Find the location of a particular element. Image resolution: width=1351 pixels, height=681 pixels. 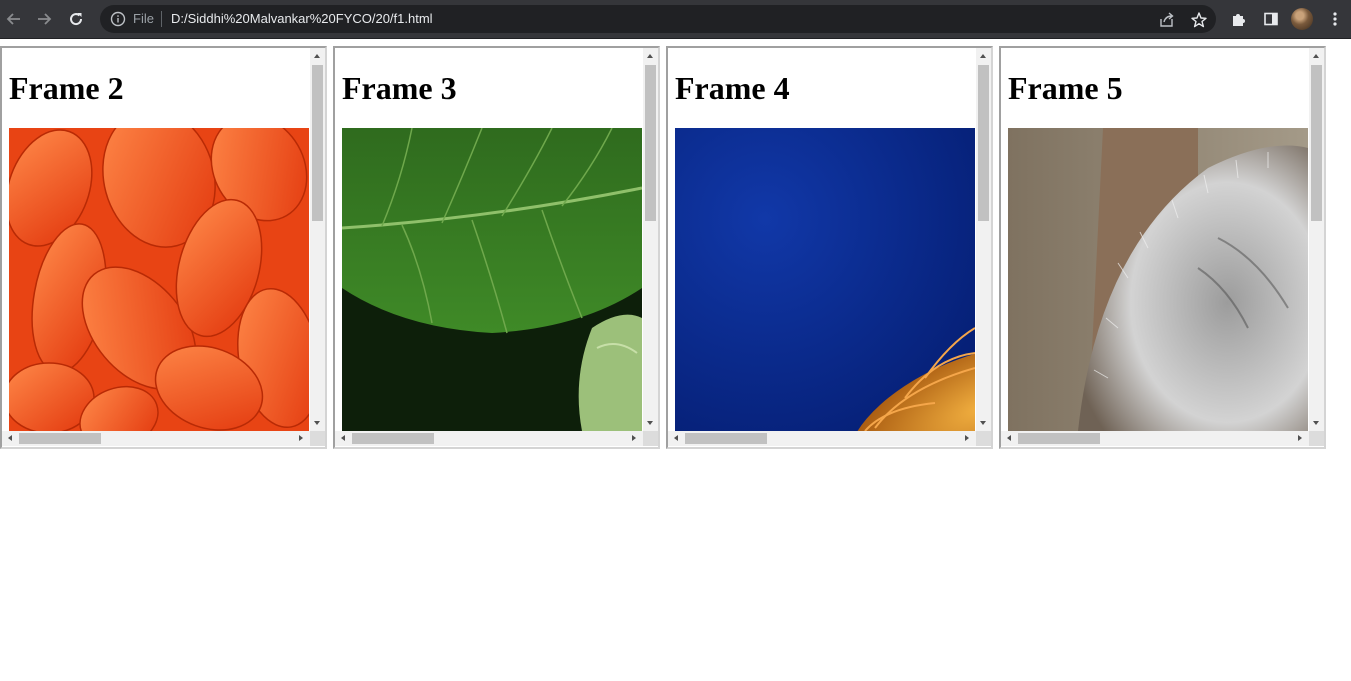

arrow-left-icon is located at coordinates (13, 19).